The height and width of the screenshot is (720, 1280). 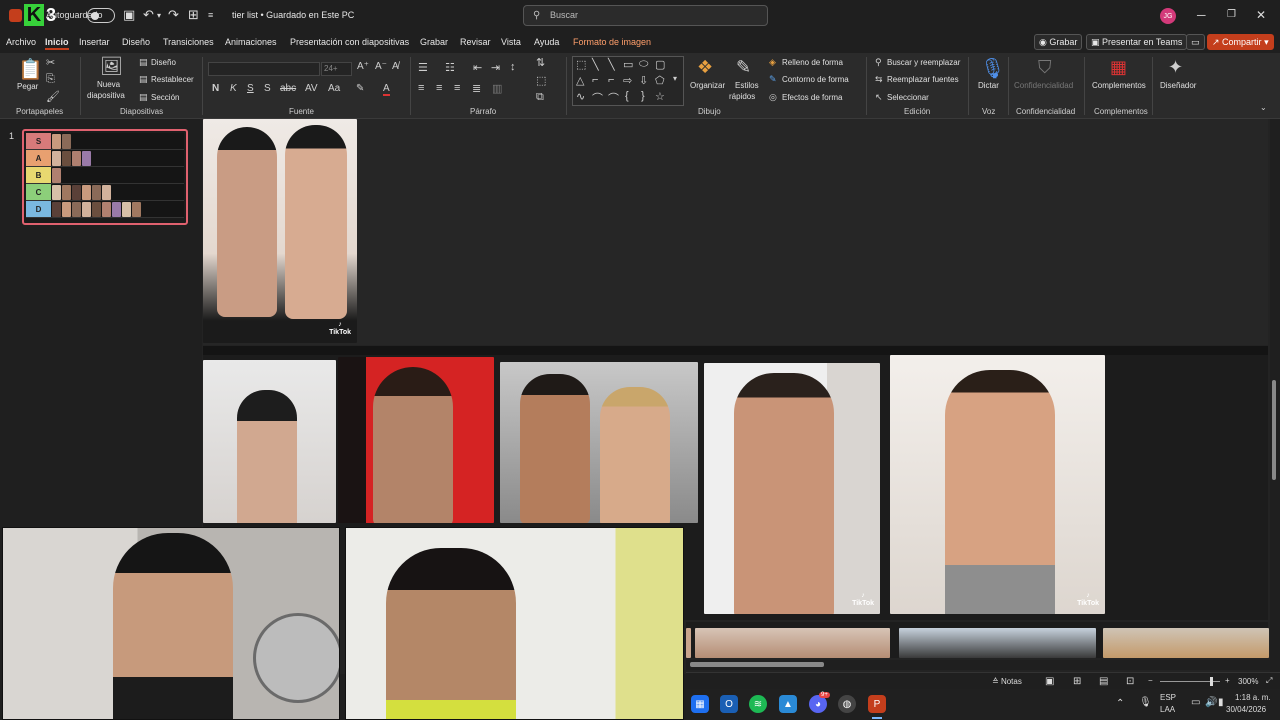 I want to click on strikethrough-icon: abc, so click(x=288, y=88).